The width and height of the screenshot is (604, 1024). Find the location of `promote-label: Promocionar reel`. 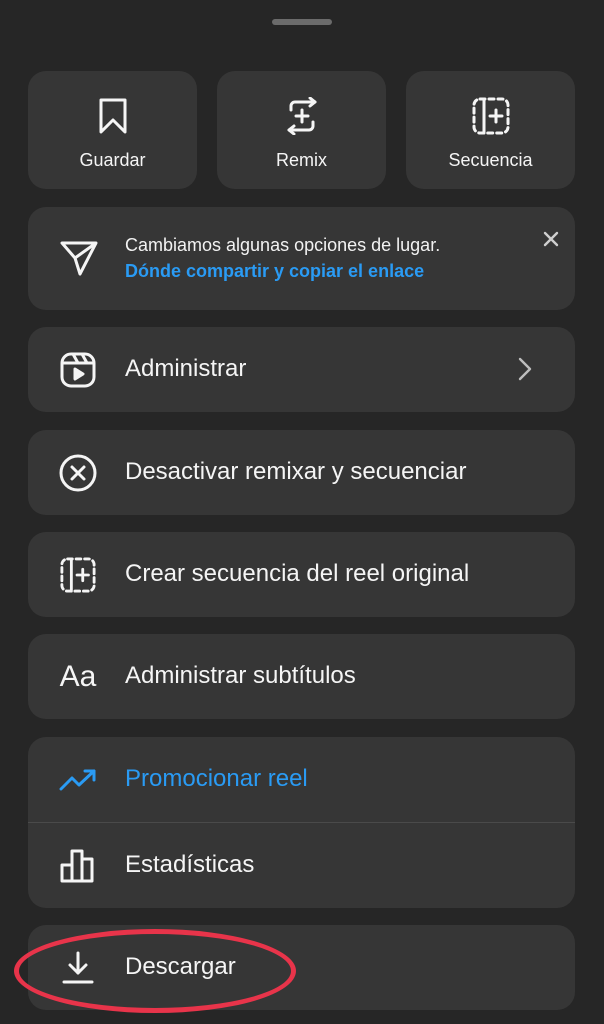

promote-label: Promocionar reel is located at coordinates (216, 778).